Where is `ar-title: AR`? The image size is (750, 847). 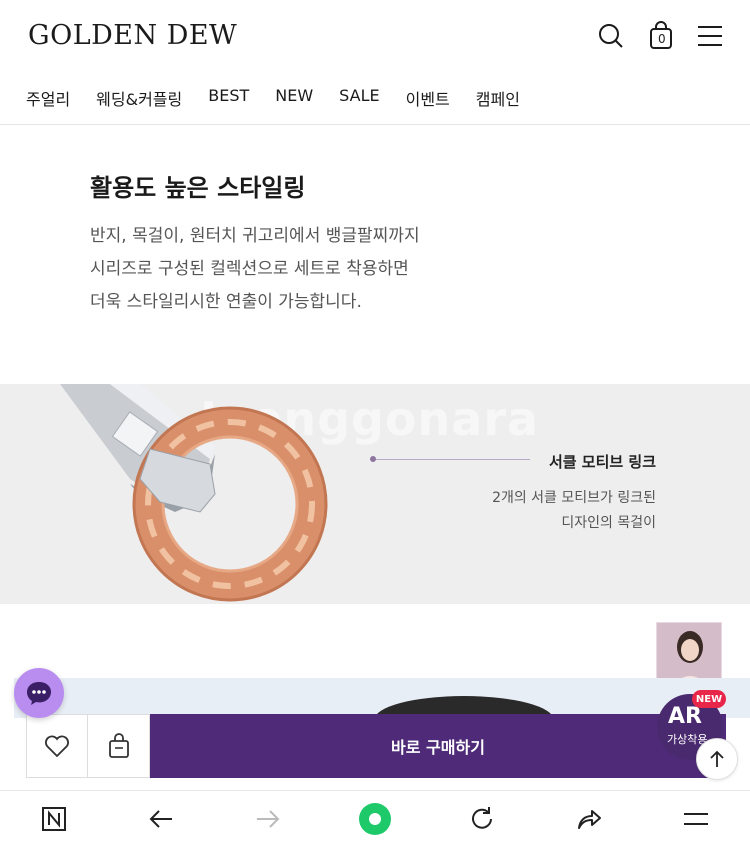
ar-title: AR is located at coordinates (685, 716).